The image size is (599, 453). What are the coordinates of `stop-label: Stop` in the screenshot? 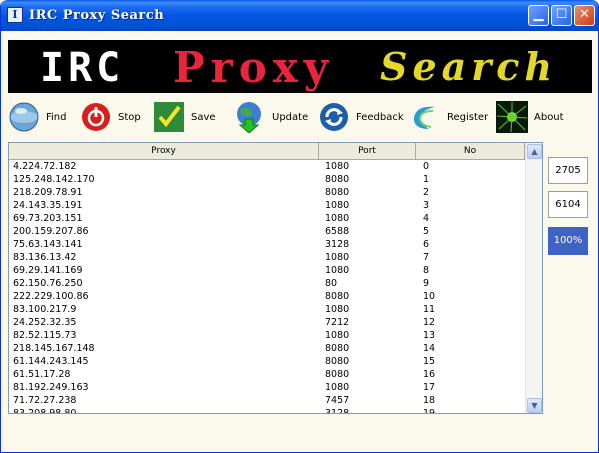 It's located at (129, 117).